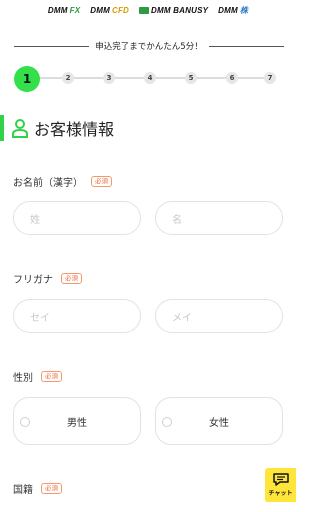  Describe the element at coordinates (23, 378) in the screenshot. I see `field-label-text: 性別` at that location.